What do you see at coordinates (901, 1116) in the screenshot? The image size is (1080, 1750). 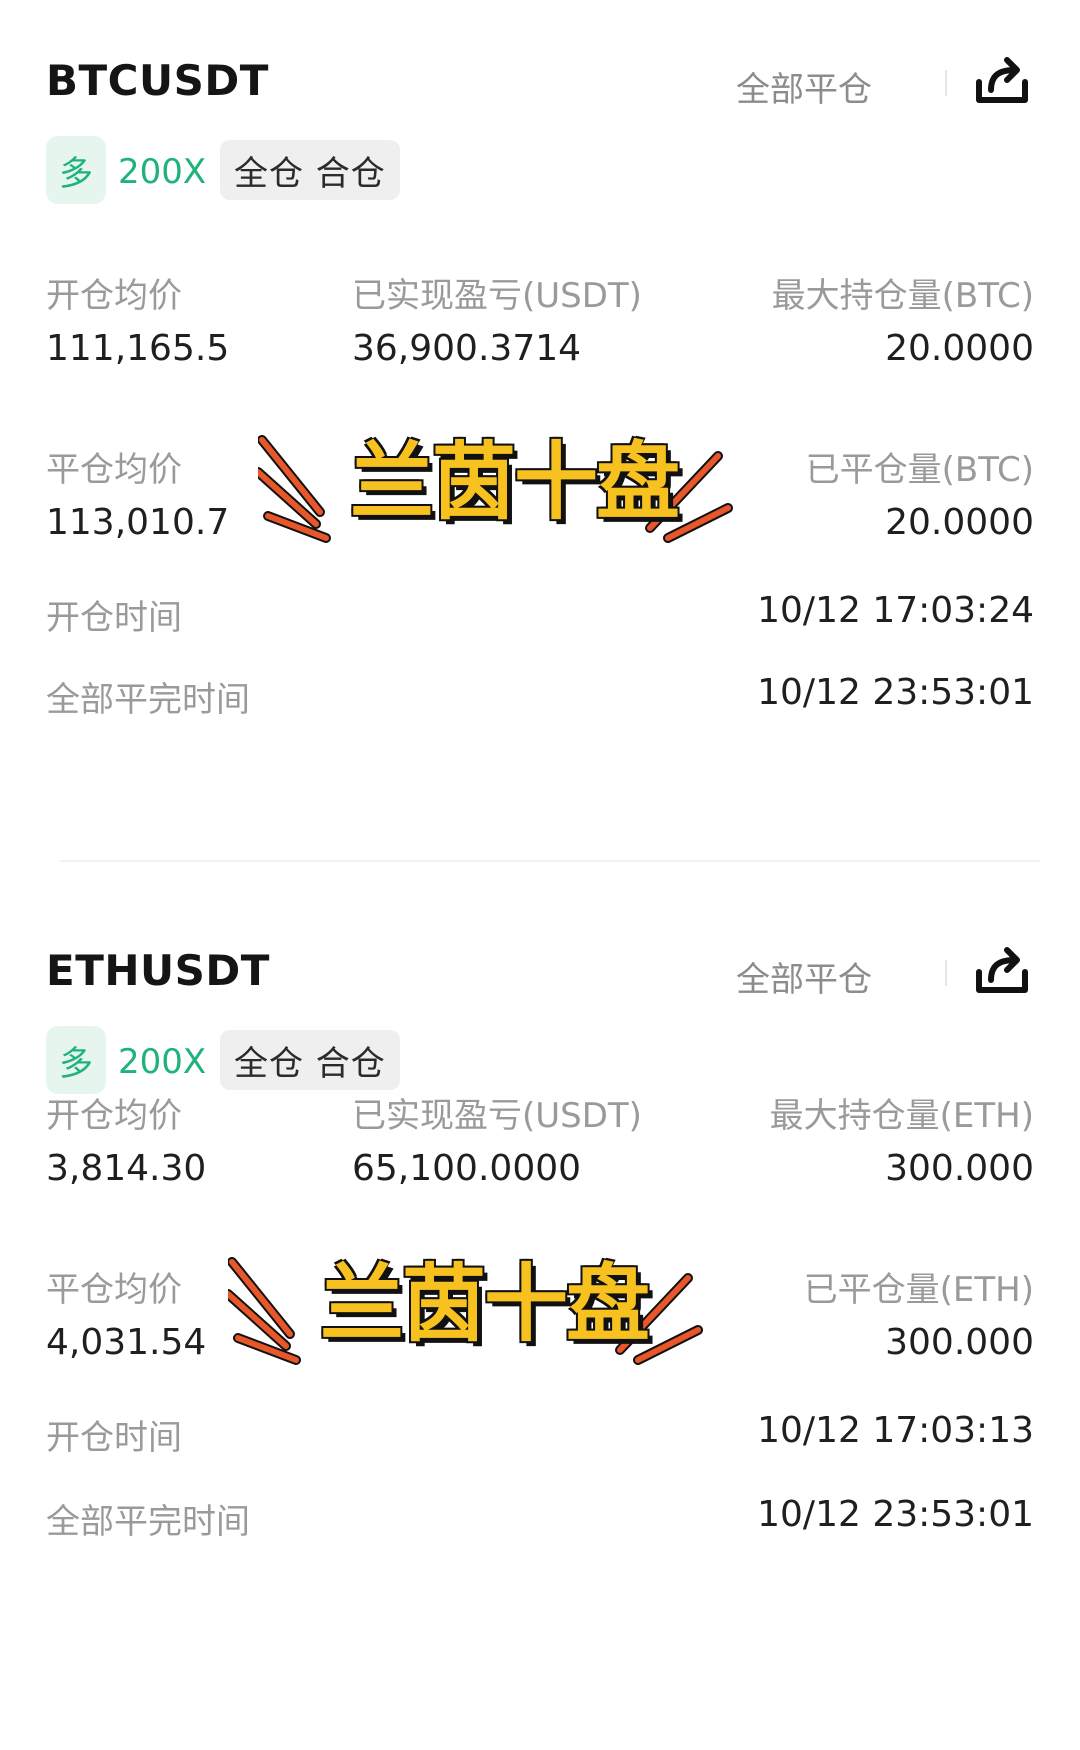 I see `max-position-label: 最大持仓量(ETH)` at bounding box center [901, 1116].